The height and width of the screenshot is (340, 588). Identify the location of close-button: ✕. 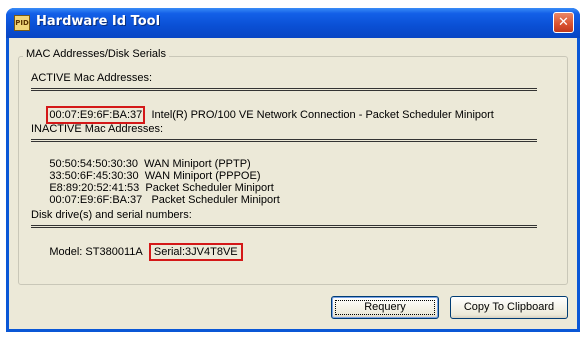
(563, 22).